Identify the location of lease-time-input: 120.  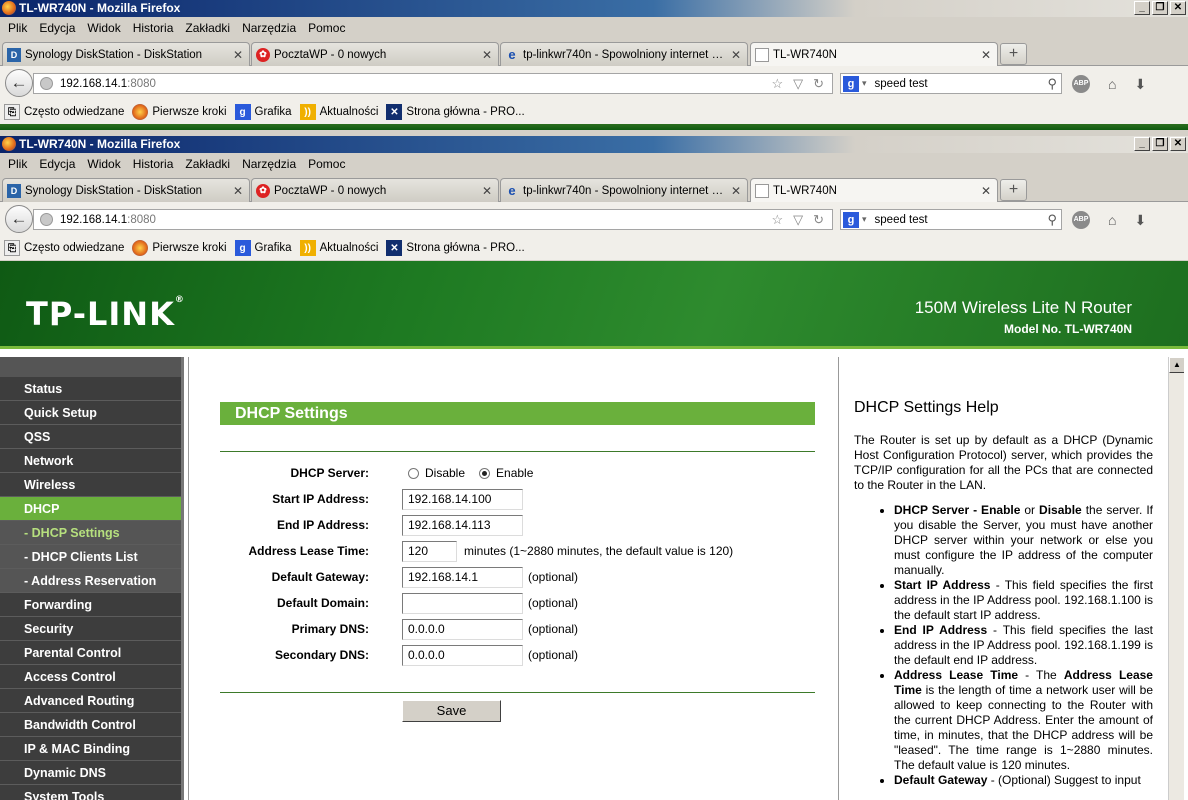
(429, 551).